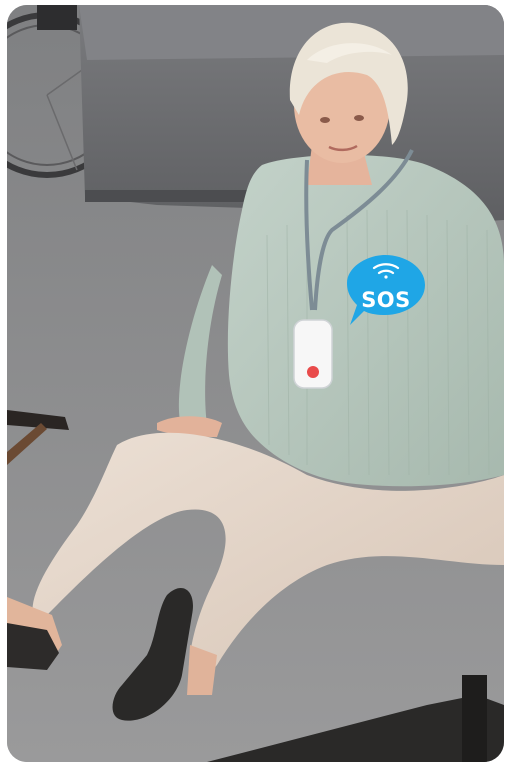 The height and width of the screenshot is (767, 511). I want to click on sos-label: SOS, so click(386, 300).